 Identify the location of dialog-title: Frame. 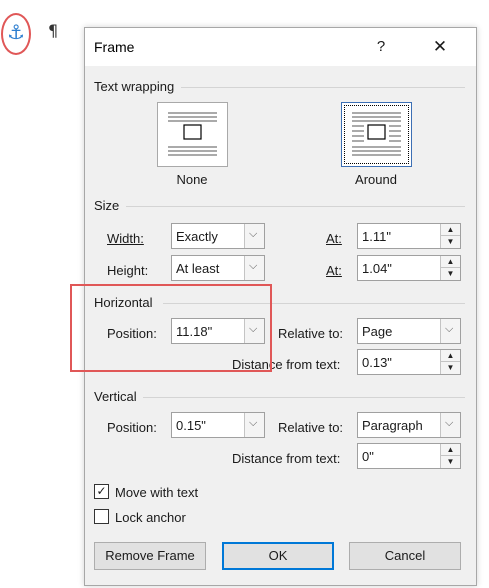
(114, 47).